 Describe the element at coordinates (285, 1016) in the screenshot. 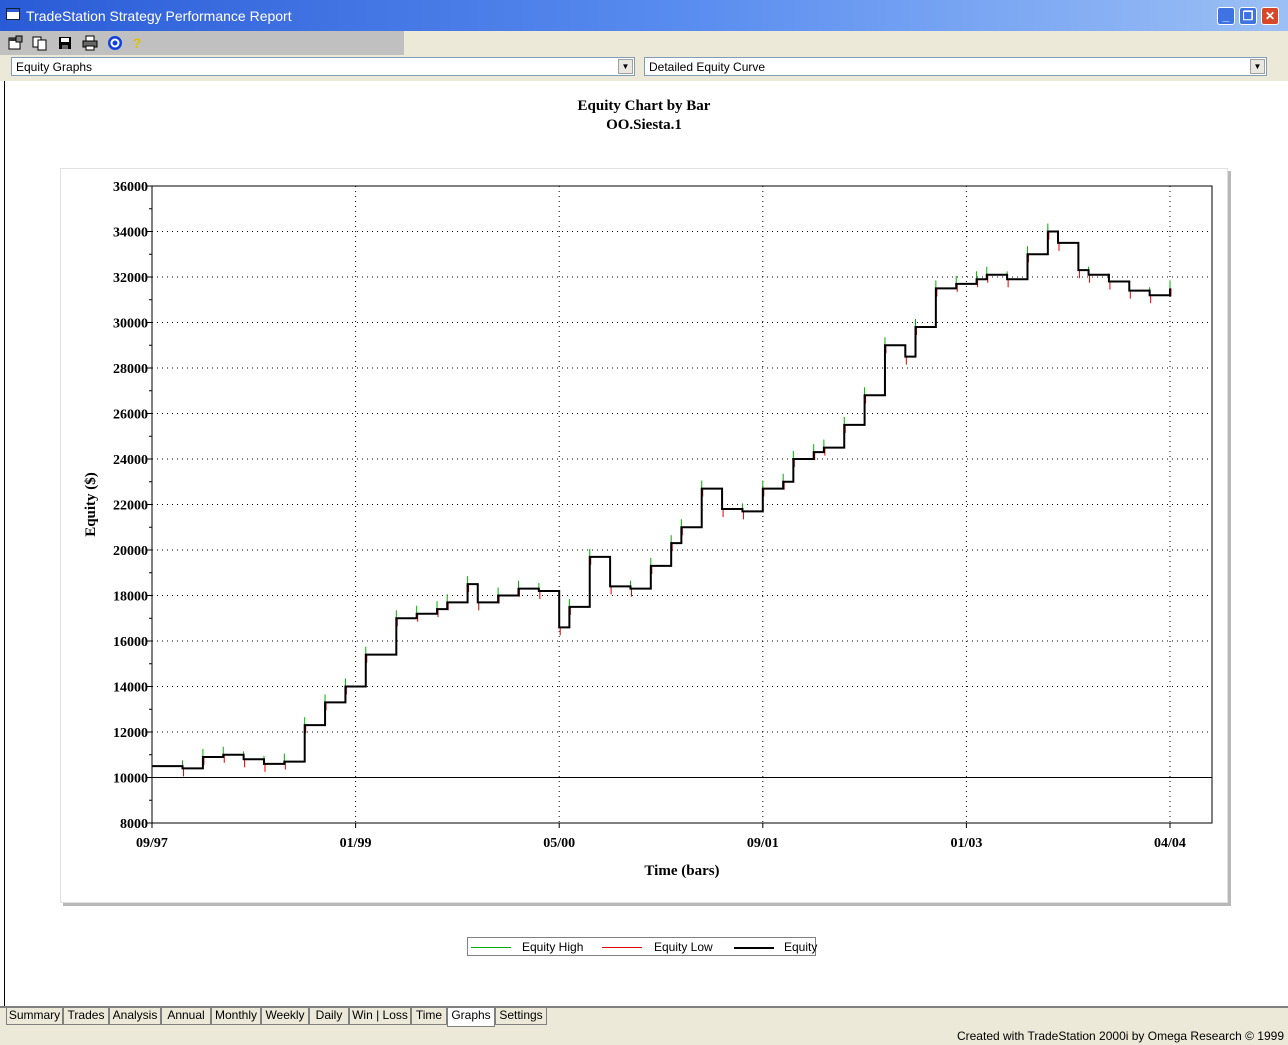

I see `tab-weekly: Weekly` at that location.